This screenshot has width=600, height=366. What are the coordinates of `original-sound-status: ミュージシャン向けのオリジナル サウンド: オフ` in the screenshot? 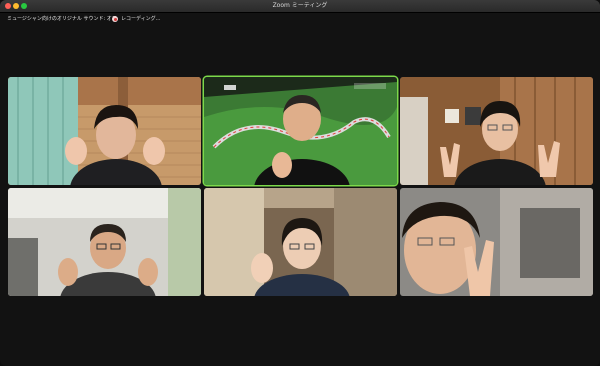 It's located at (62, 19).